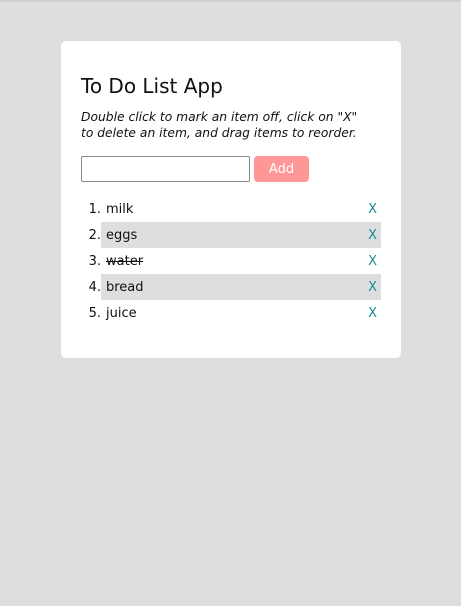 The width and height of the screenshot is (461, 606). I want to click on new-item-input, so click(165, 169).